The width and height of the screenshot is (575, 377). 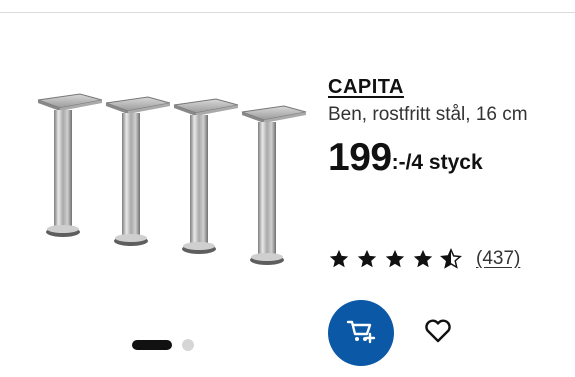 What do you see at coordinates (188, 345) in the screenshot?
I see `carousel-dot` at bounding box center [188, 345].